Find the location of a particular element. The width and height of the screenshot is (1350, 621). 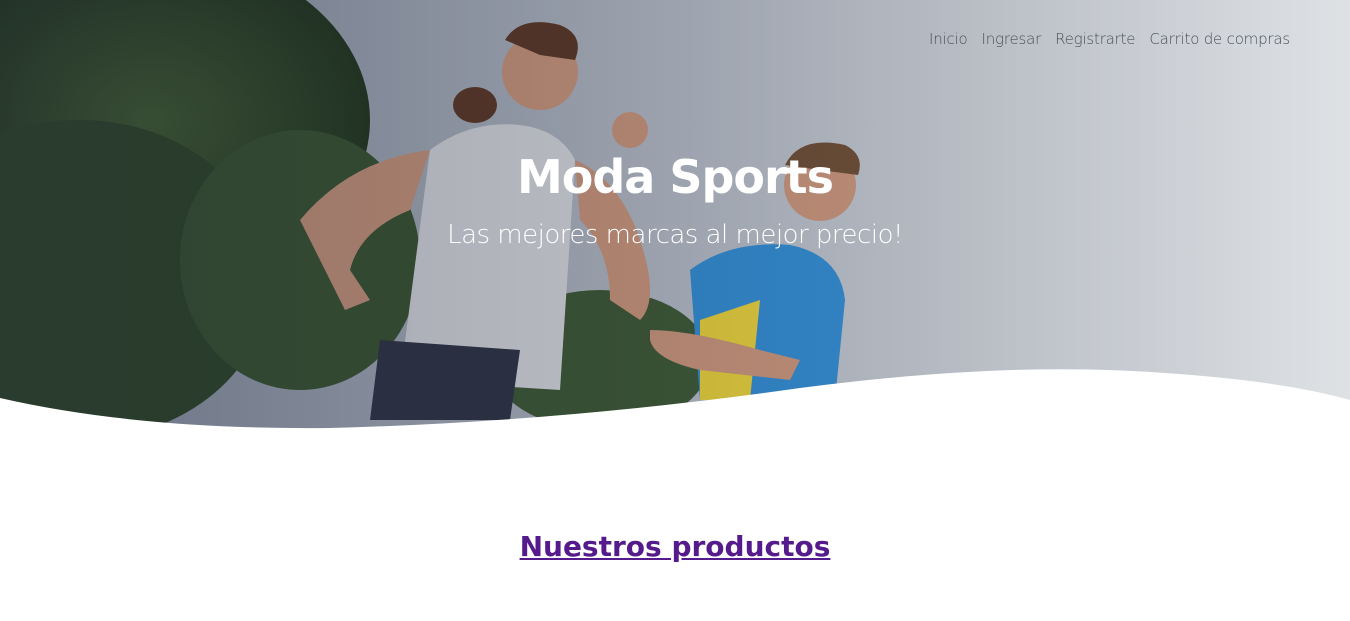

nav-link-inicio: Inicio is located at coordinates (948, 39).